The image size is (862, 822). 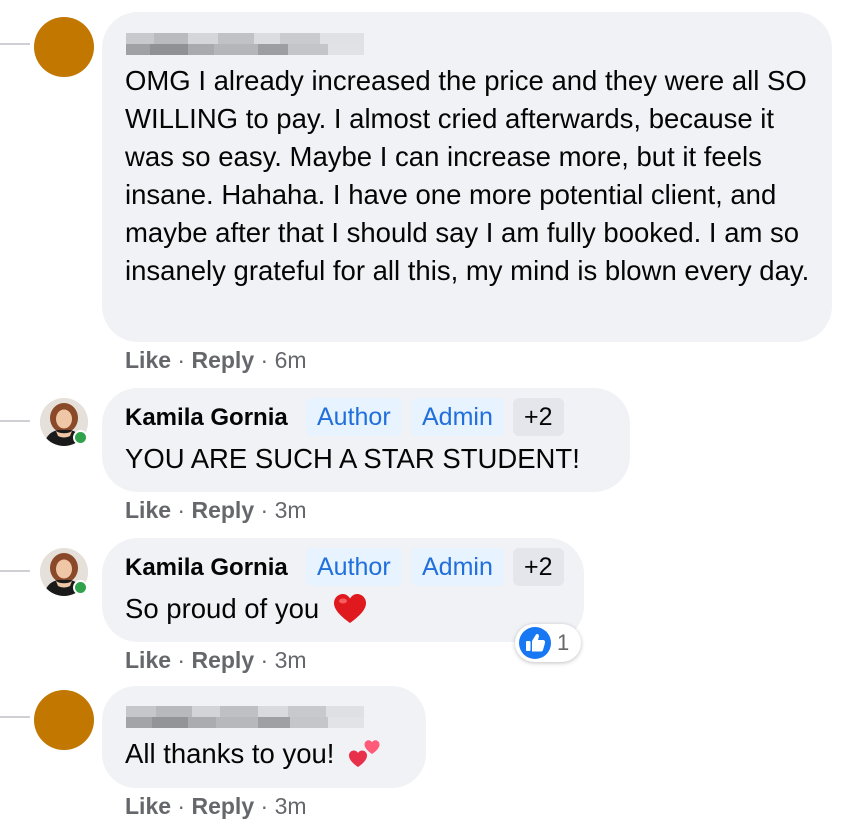 What do you see at coordinates (349, 608) in the screenshot?
I see `red-heart-icon` at bounding box center [349, 608].